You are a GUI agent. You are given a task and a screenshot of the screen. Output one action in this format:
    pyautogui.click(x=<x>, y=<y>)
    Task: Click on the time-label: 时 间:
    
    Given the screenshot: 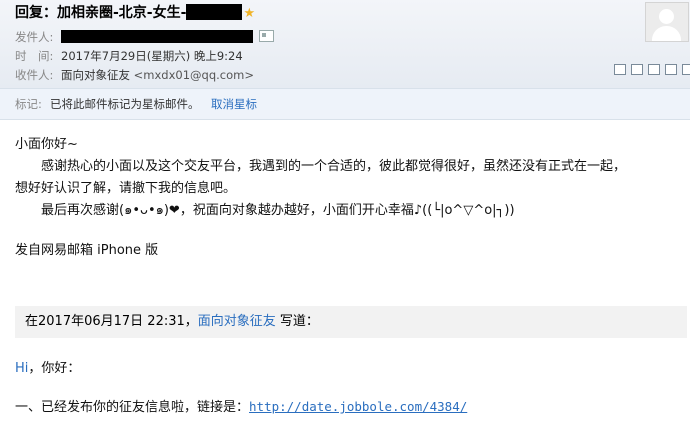 What is the action you would take?
    pyautogui.click(x=34, y=56)
    